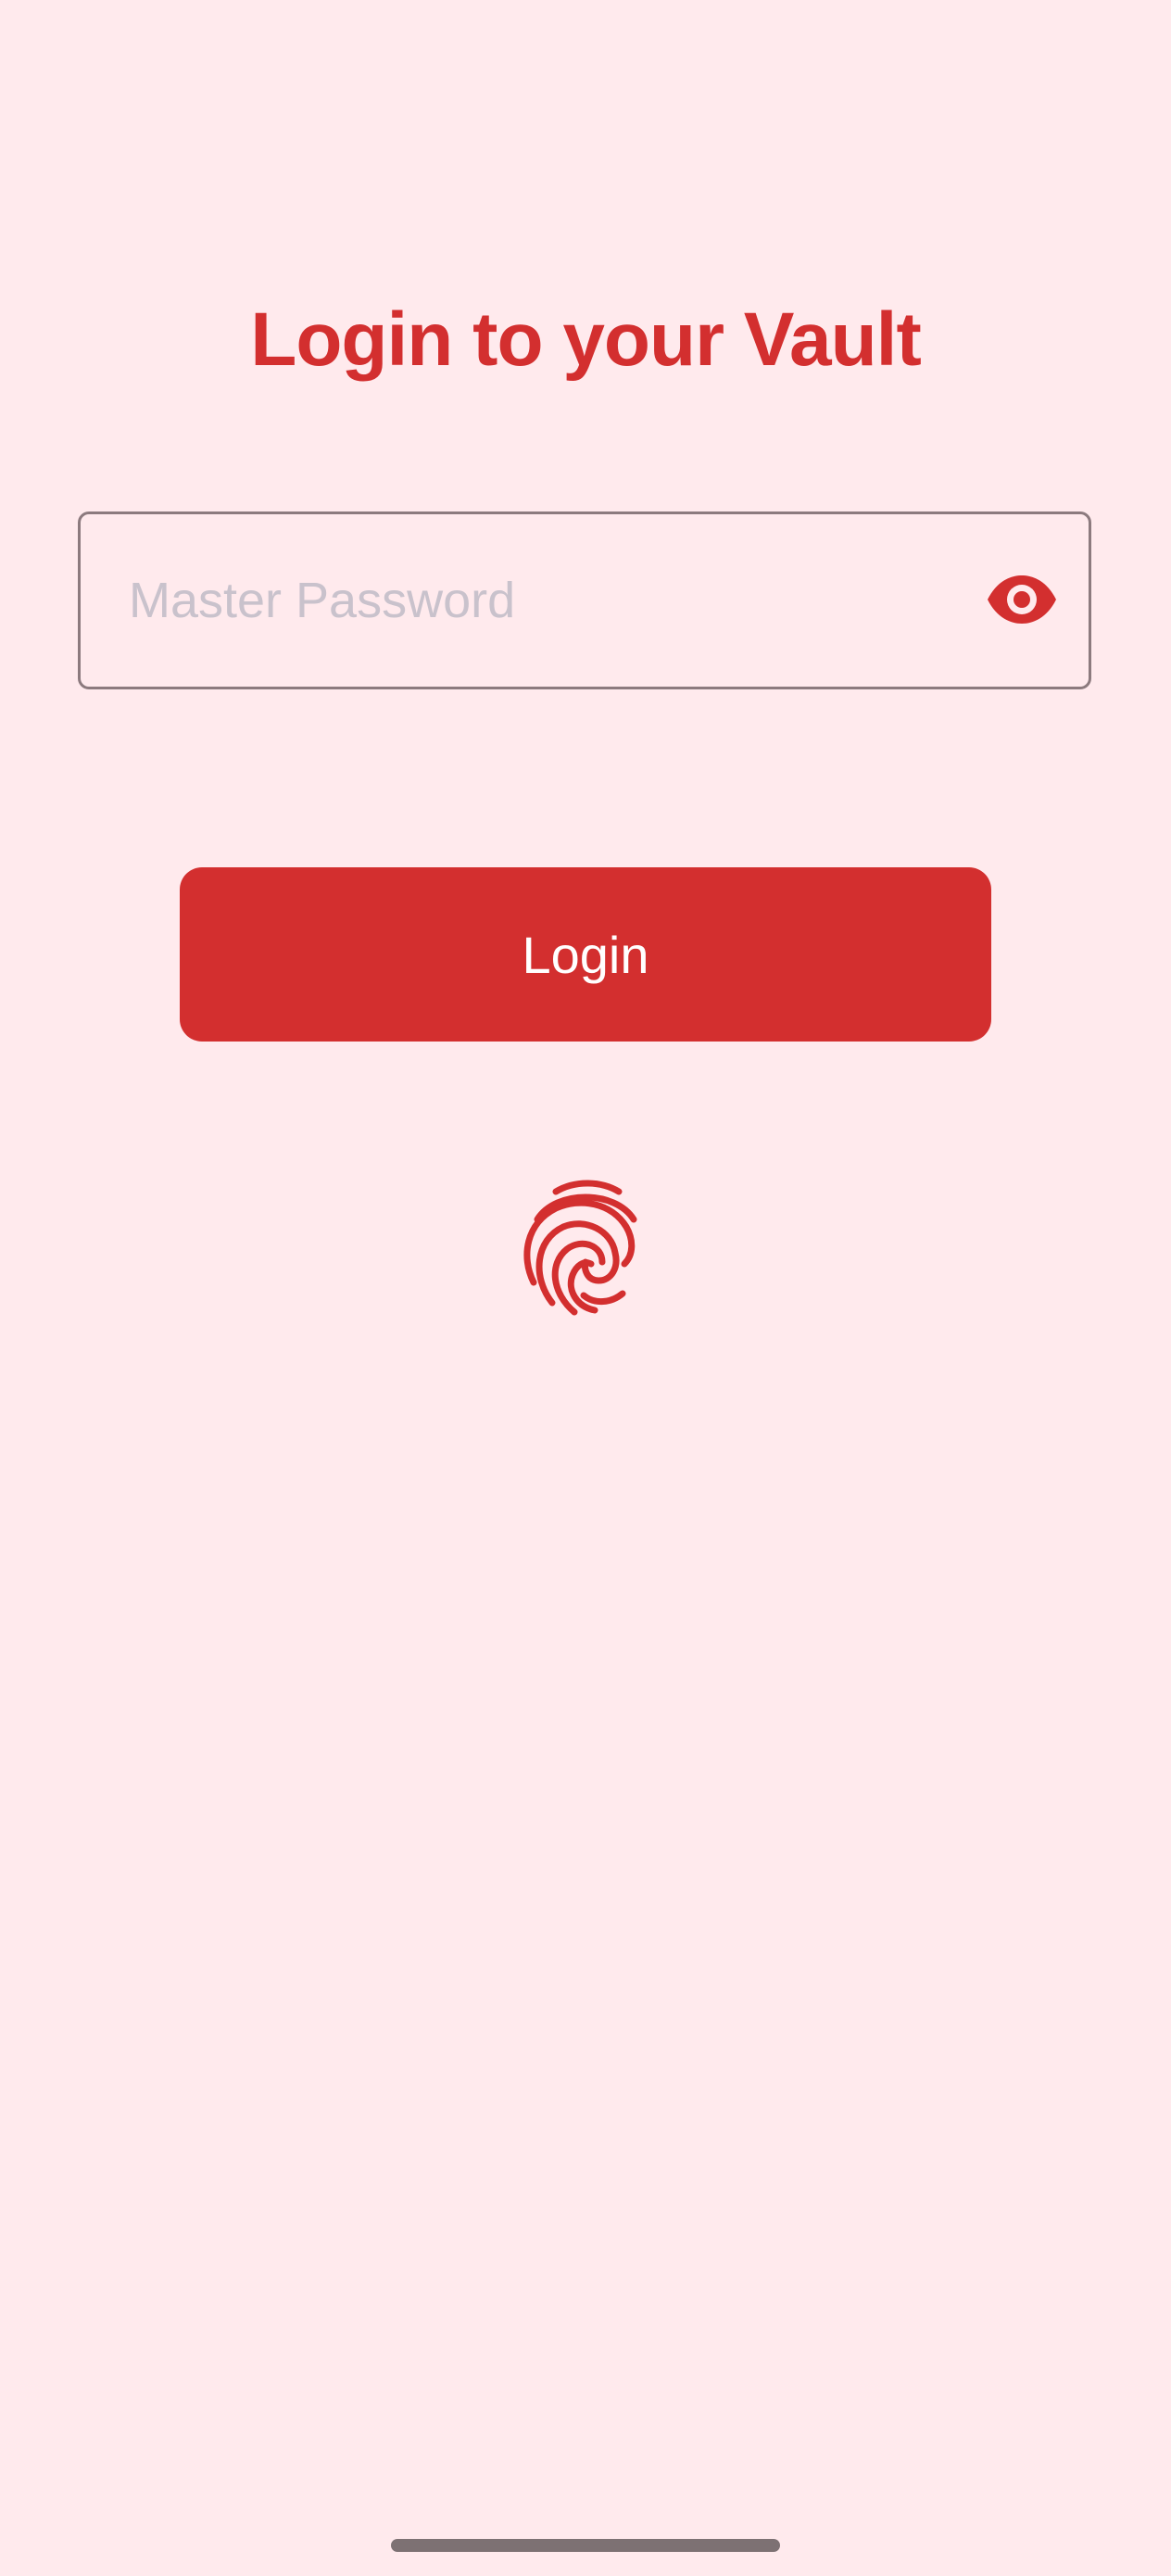 The height and width of the screenshot is (2576, 1171). I want to click on home-indicator, so click(585, 2545).